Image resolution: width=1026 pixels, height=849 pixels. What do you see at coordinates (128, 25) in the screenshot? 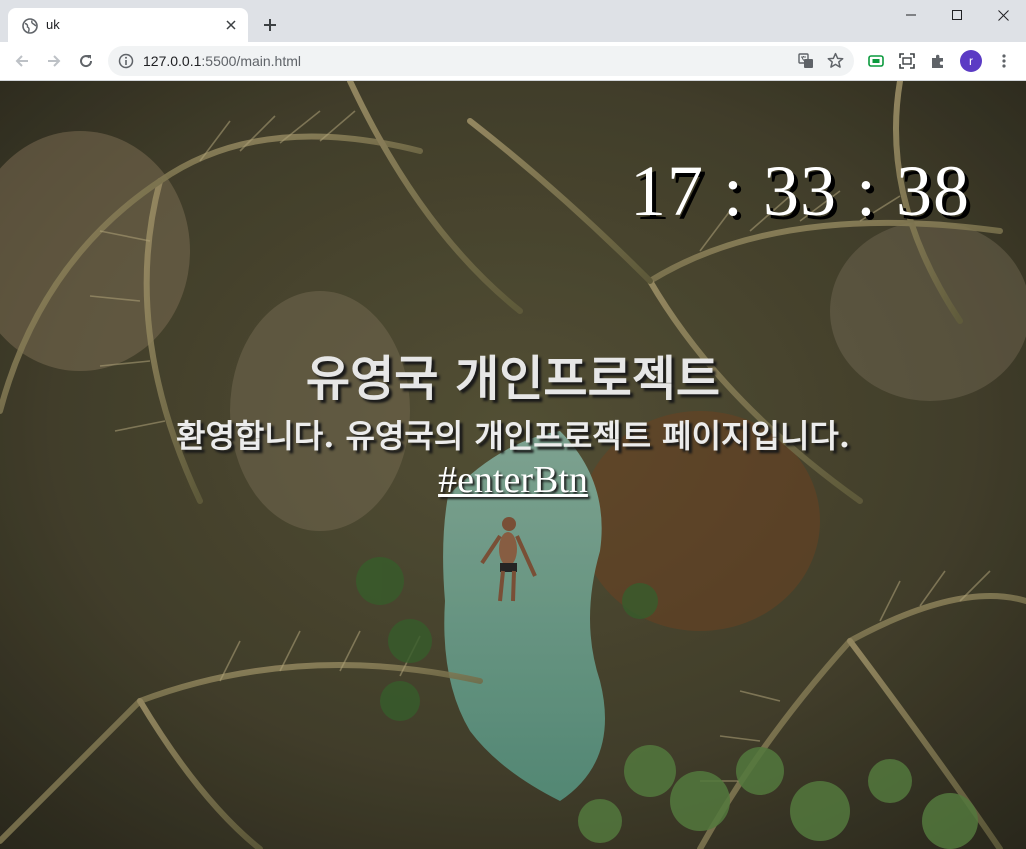
I see `tab-active: uk` at bounding box center [128, 25].